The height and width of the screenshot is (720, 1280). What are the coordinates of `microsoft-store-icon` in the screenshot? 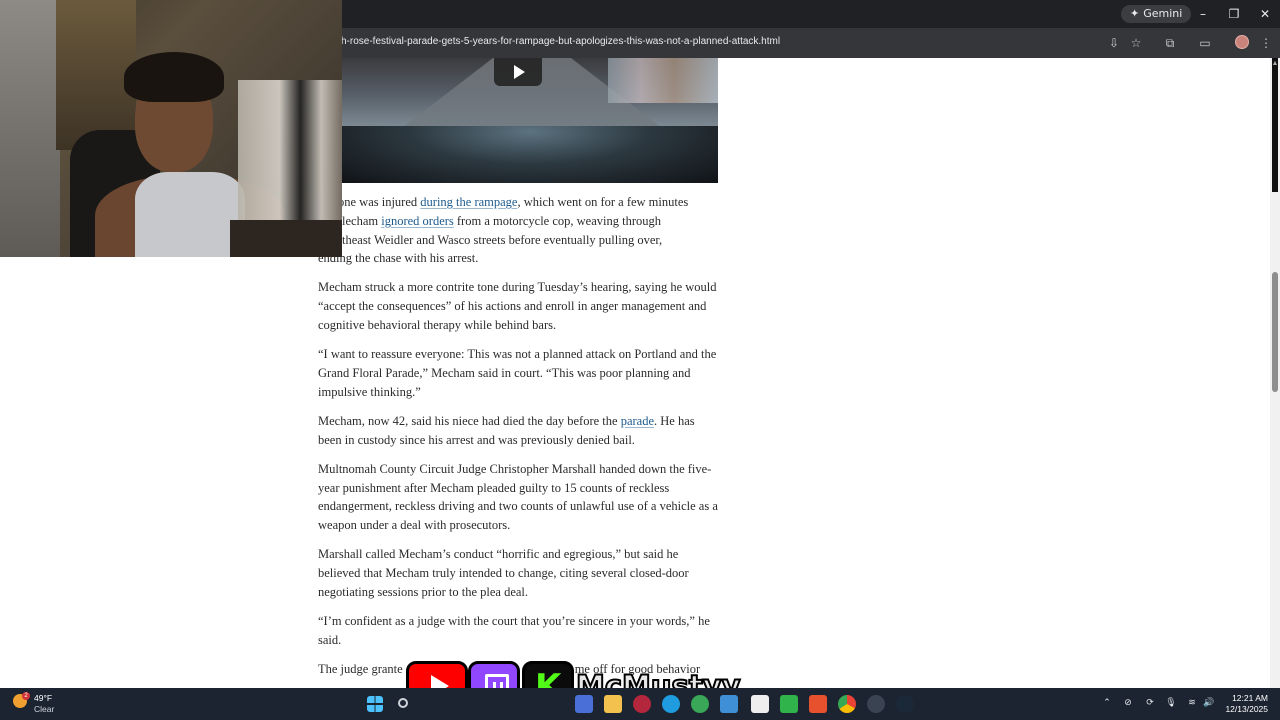 It's located at (760, 704).